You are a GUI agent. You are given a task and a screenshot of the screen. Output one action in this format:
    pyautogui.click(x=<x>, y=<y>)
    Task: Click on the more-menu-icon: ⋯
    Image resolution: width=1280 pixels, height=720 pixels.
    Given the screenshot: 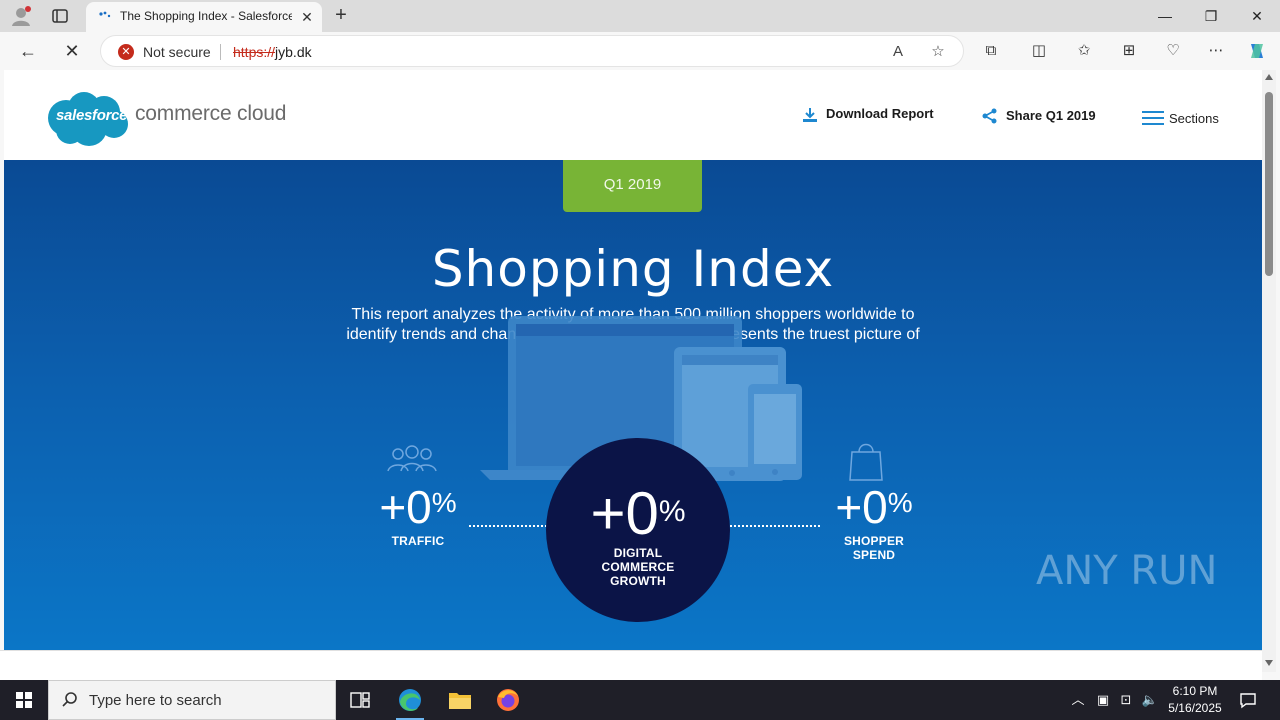 What is the action you would take?
    pyautogui.click(x=1216, y=51)
    